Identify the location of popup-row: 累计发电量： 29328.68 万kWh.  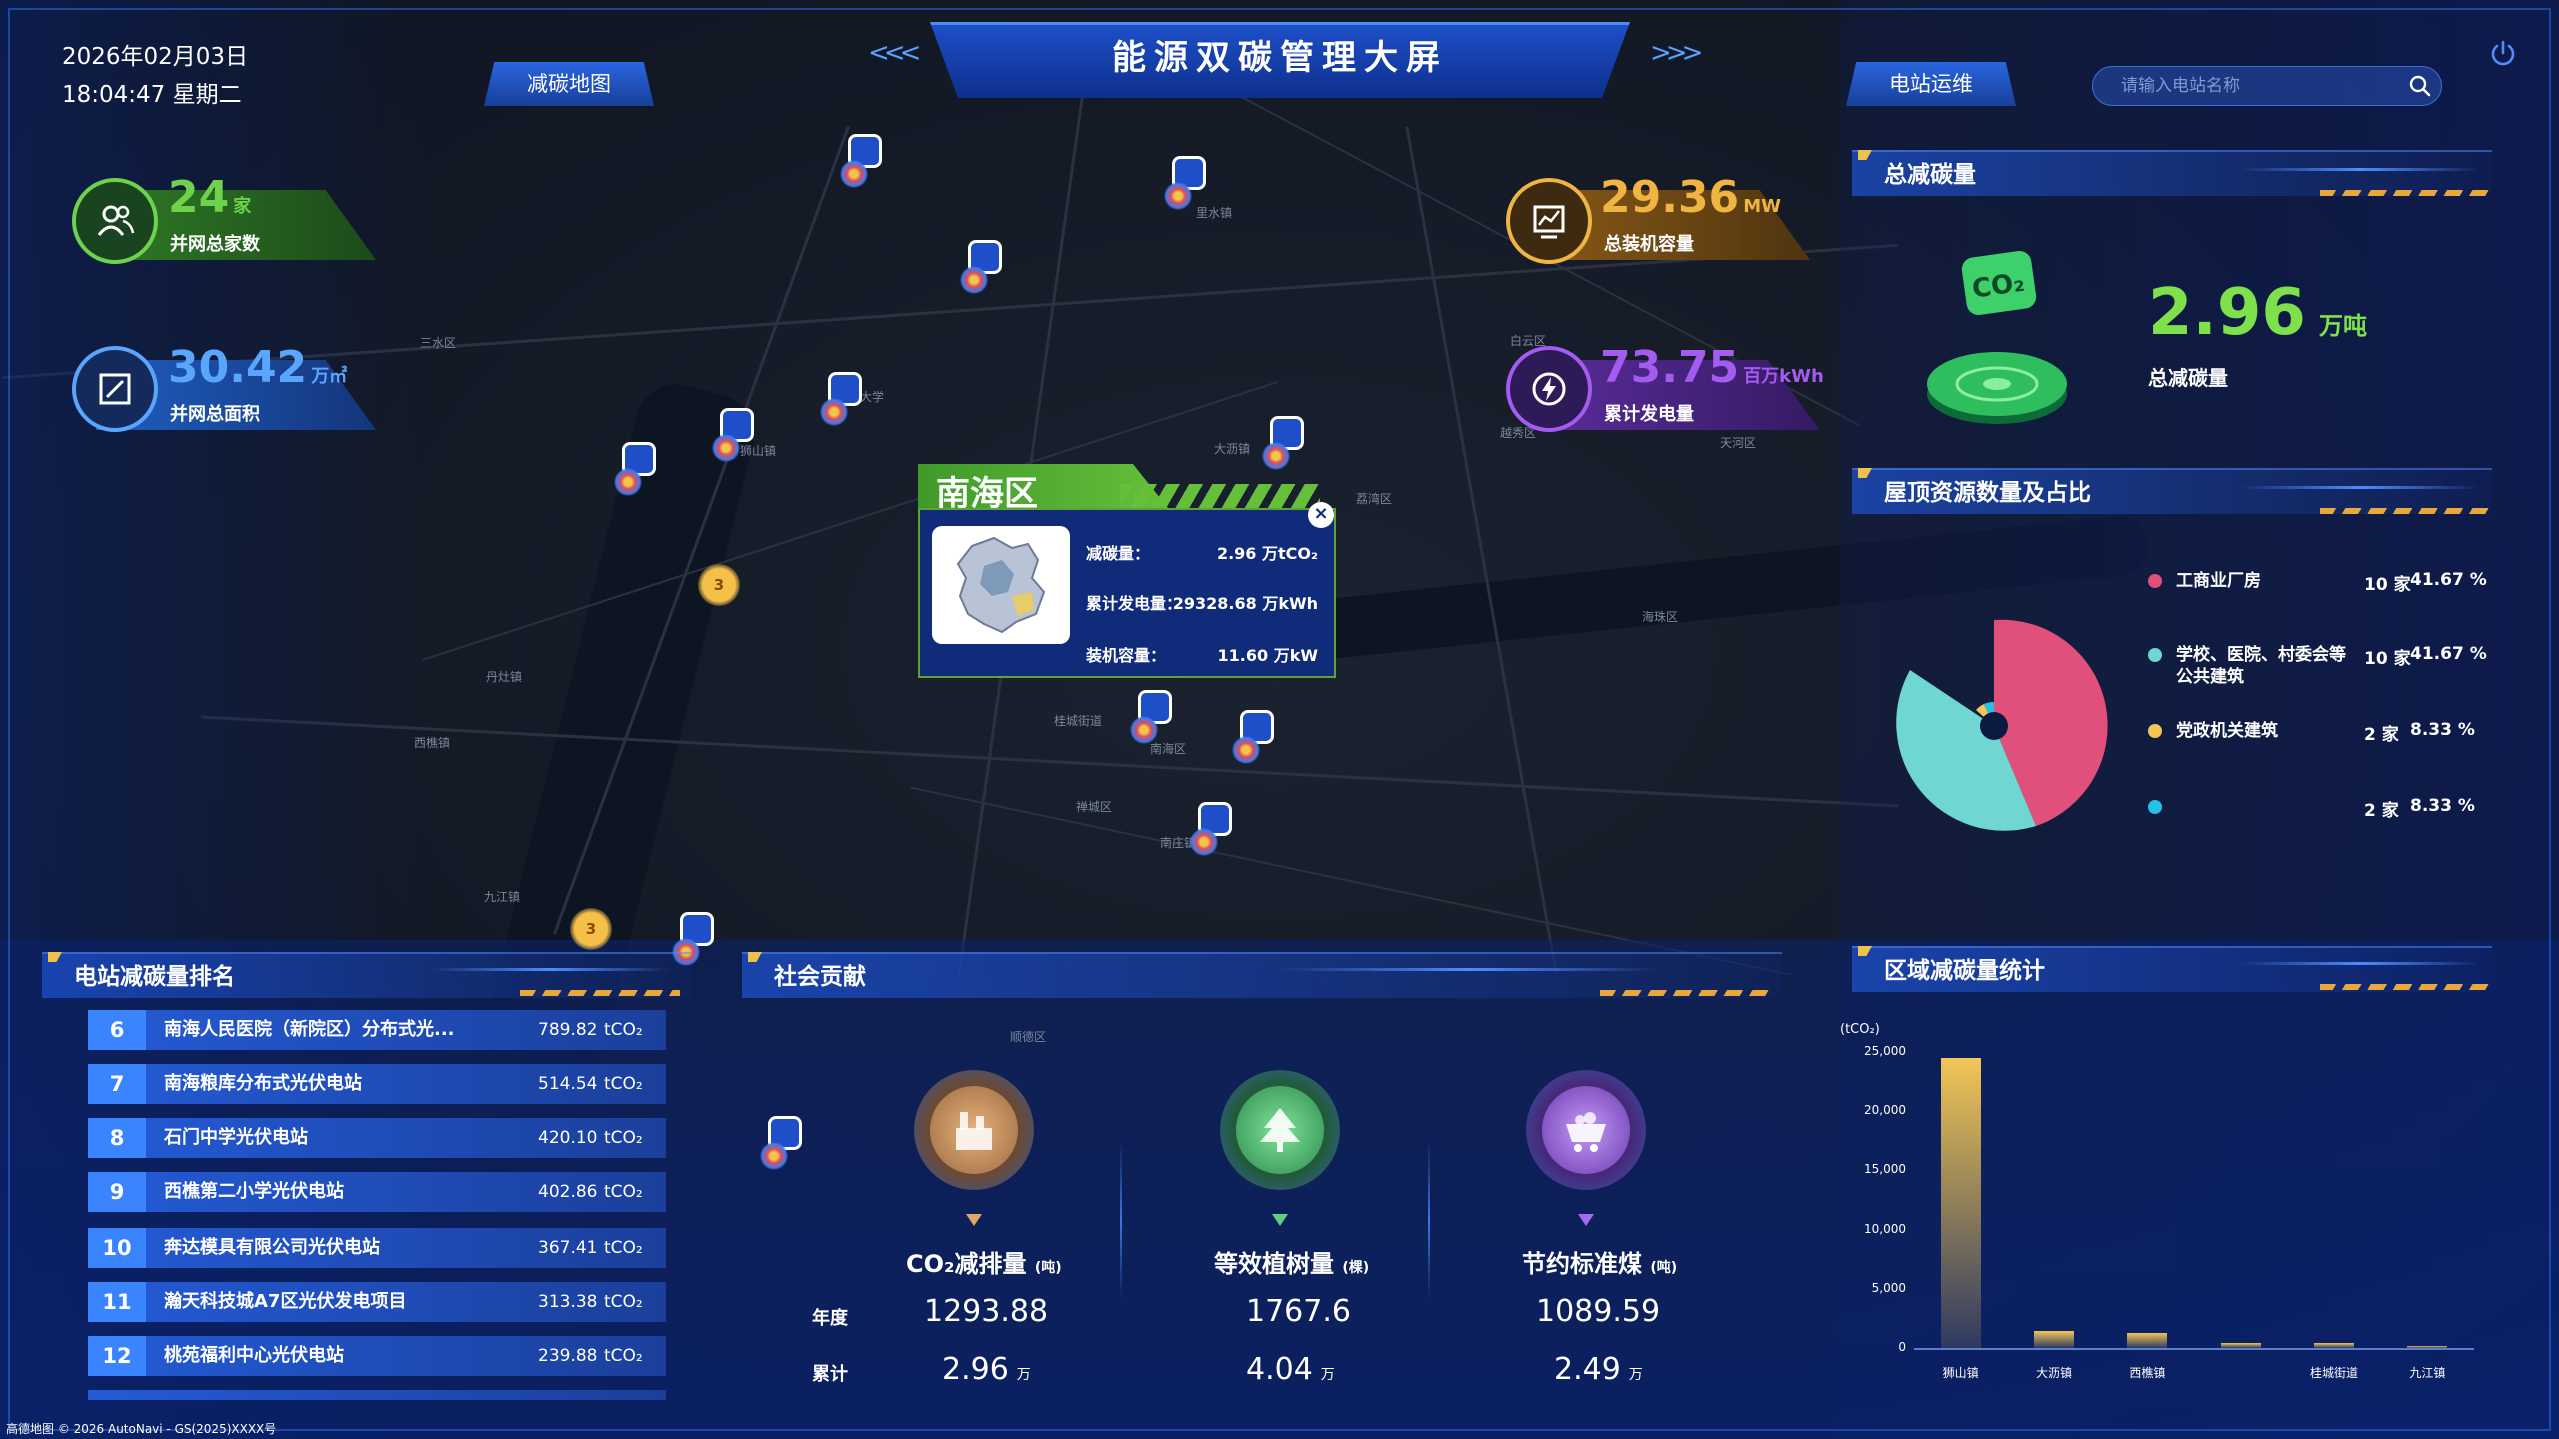
(1202, 602).